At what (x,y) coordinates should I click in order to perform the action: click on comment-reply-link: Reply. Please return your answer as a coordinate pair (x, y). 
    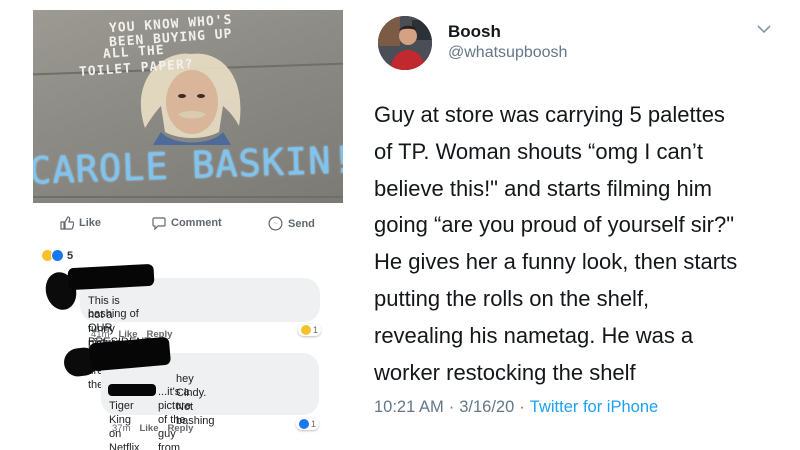
    Looking at the image, I should click on (181, 428).